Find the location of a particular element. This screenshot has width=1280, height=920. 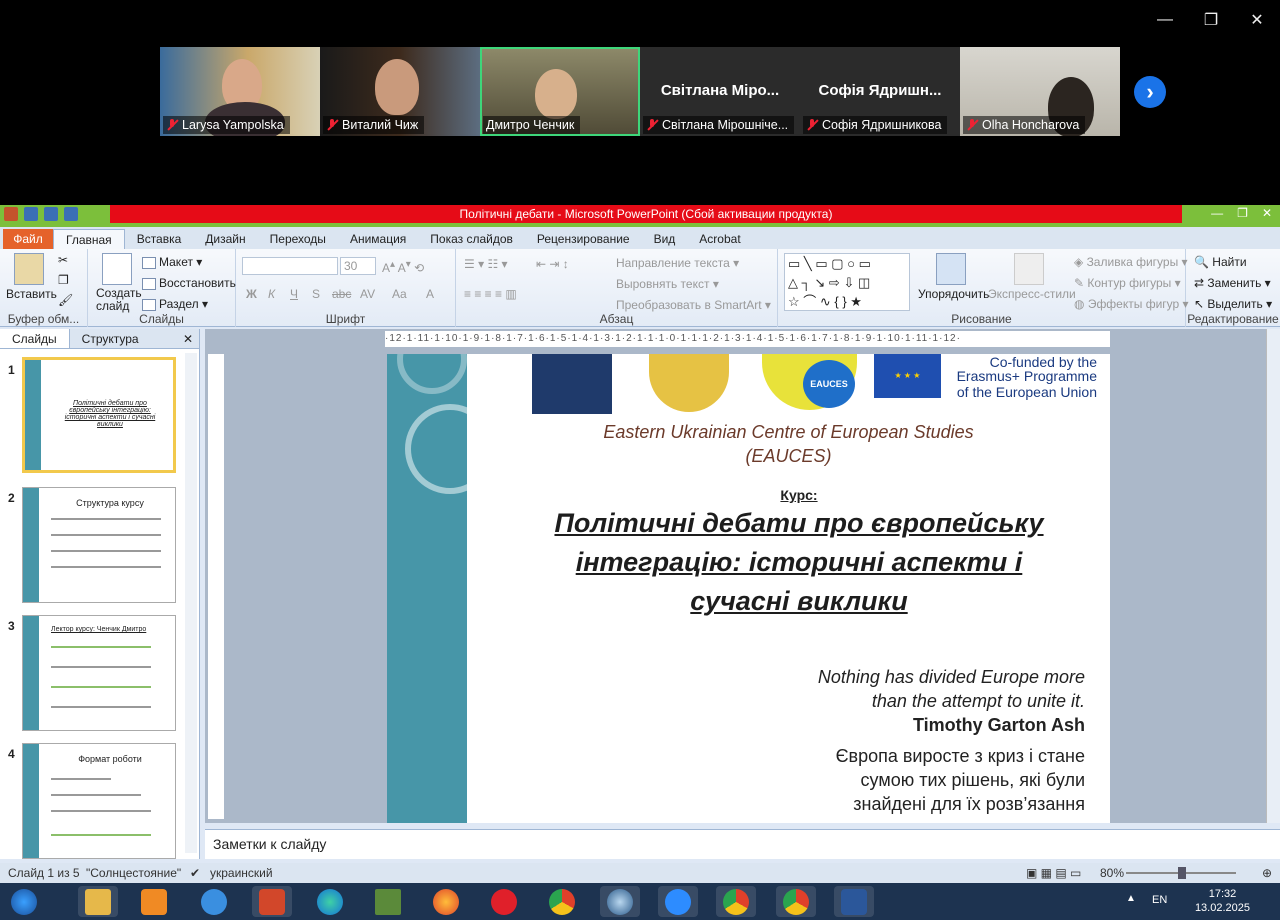

media-player-icon is located at coordinates (154, 901).